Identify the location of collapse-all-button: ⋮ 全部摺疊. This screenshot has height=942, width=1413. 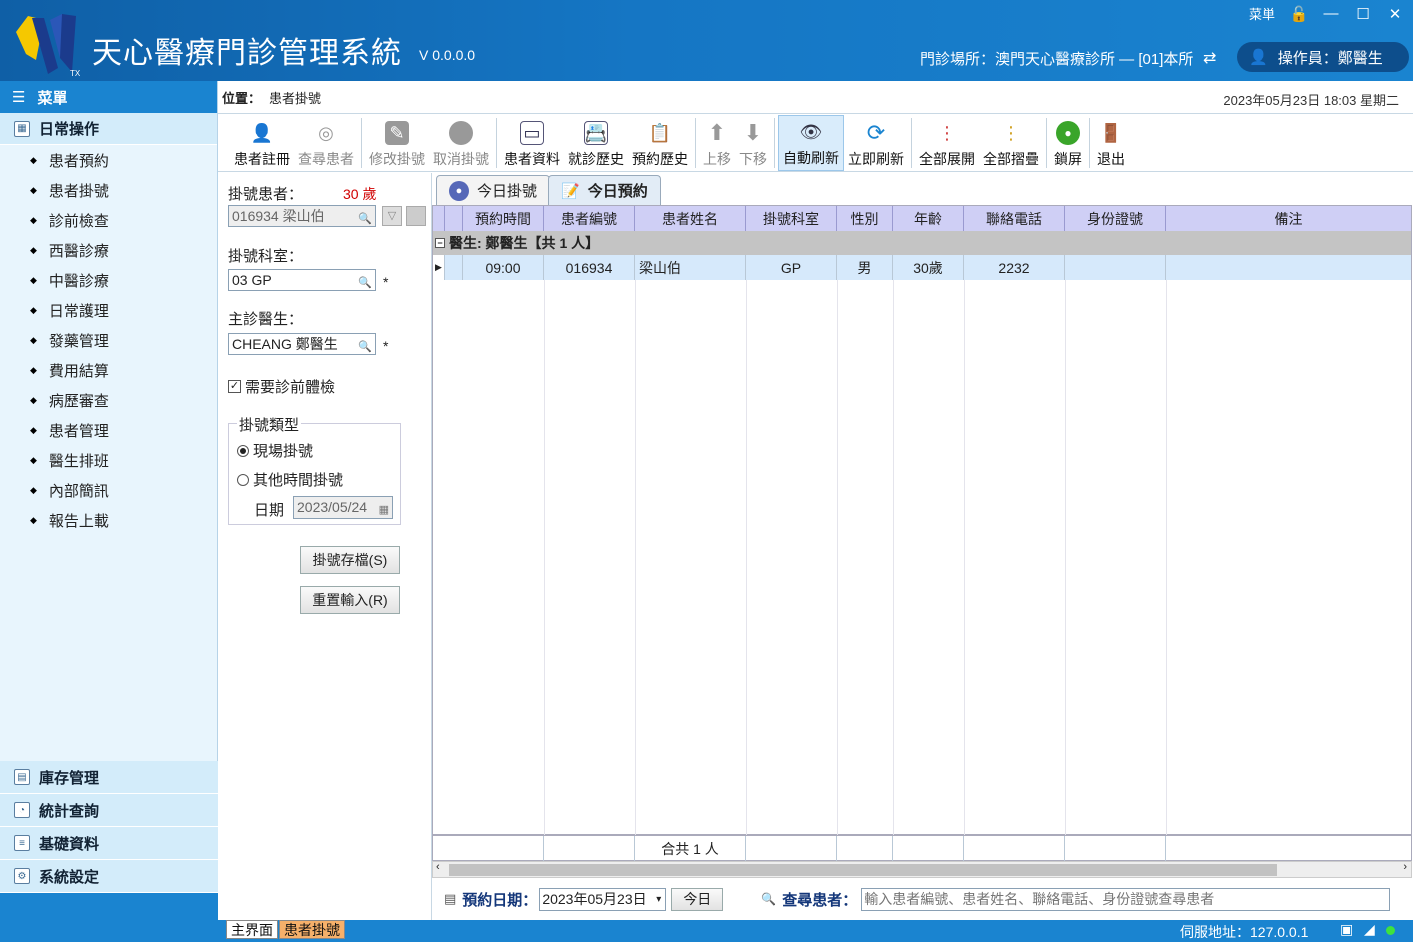
(1011, 143).